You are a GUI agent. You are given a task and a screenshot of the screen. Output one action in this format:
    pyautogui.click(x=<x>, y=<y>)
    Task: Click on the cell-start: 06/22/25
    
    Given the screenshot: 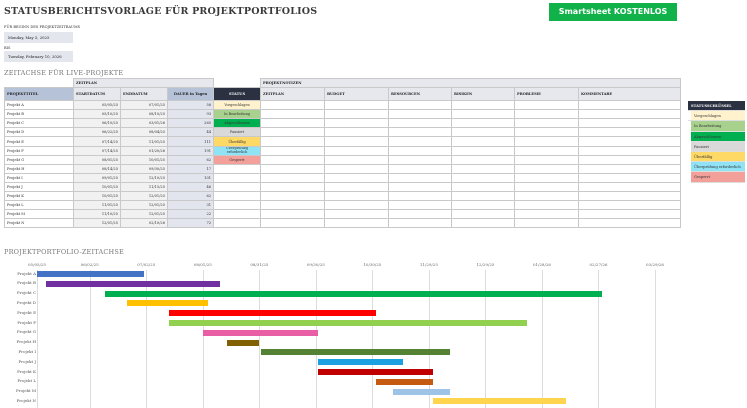 What is the action you would take?
    pyautogui.click(x=97, y=132)
    